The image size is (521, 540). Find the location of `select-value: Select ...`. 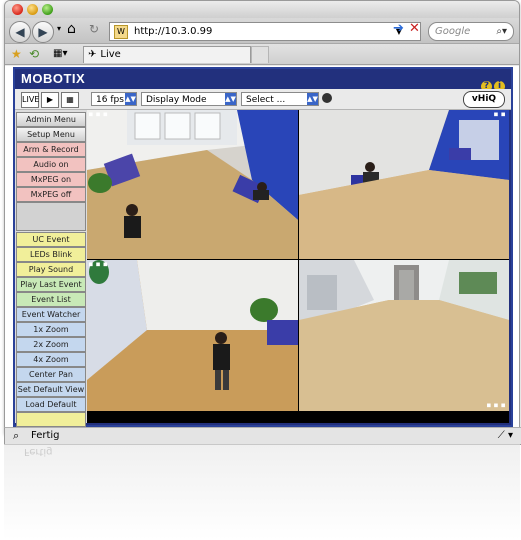

select-value: Select ... is located at coordinates (266, 100).